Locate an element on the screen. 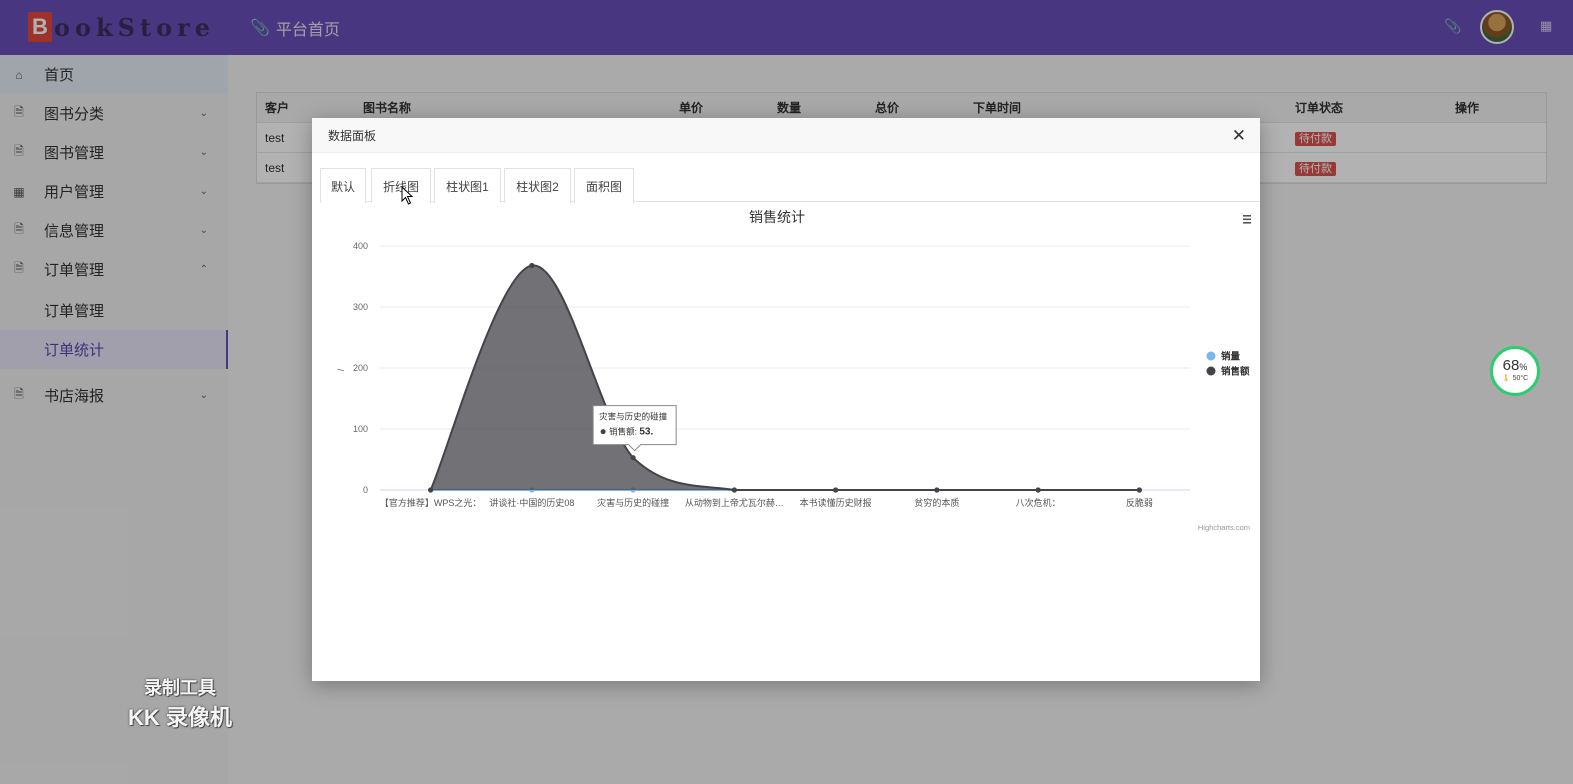 The image size is (1573, 784). legend-item: 销量 is located at coordinates (1231, 357).